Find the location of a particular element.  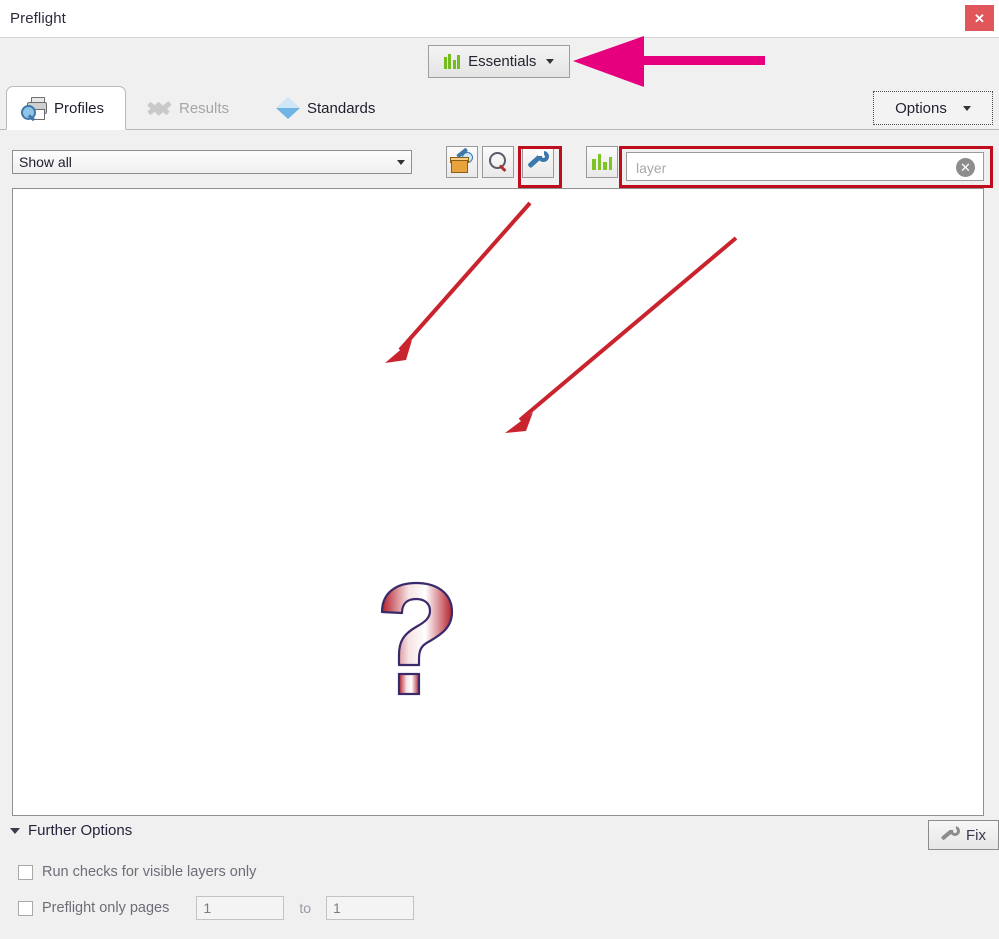

essentials-workspace-button: Essentials is located at coordinates (499, 61).